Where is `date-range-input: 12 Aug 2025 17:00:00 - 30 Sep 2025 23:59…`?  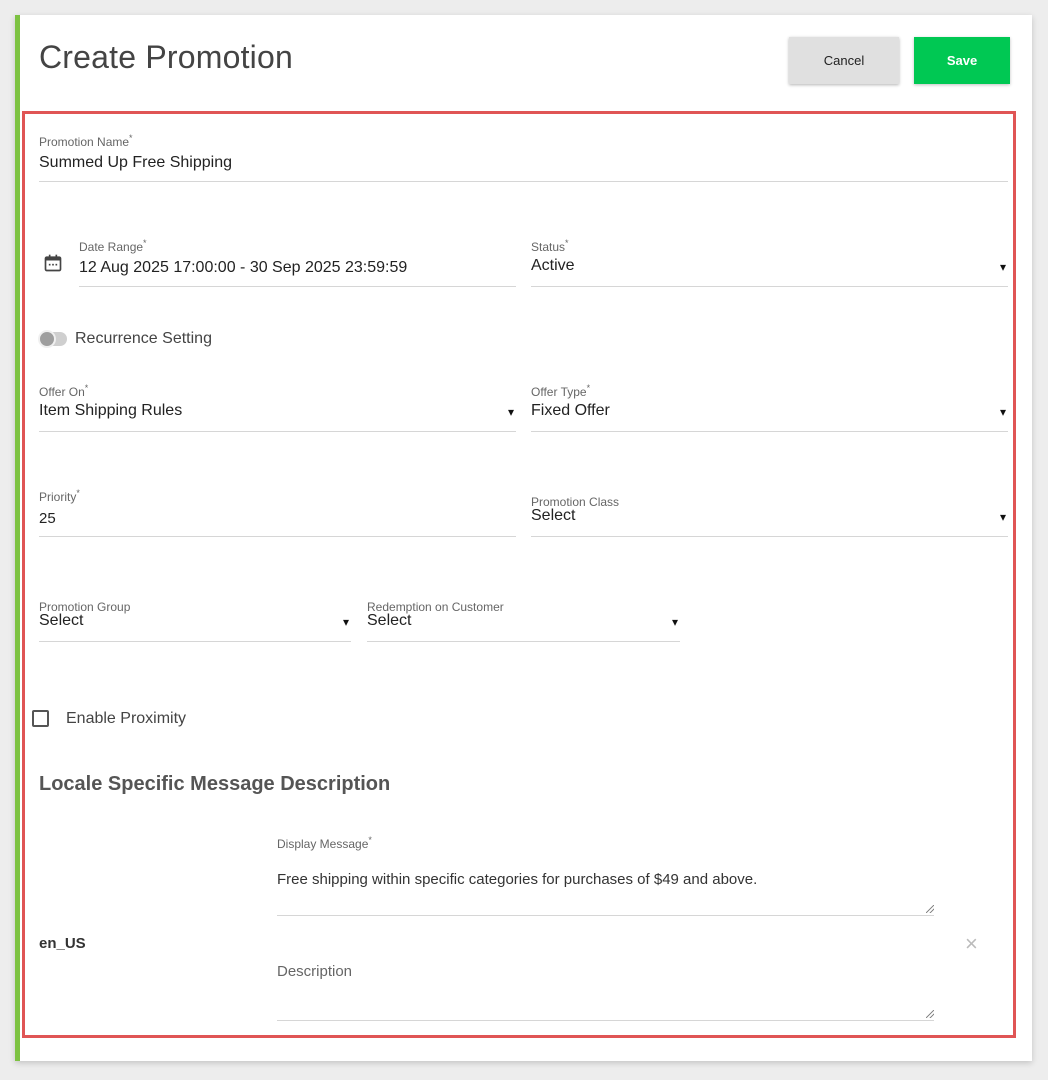 date-range-input: 12 Aug 2025 17:00:00 - 30 Sep 2025 23:59… is located at coordinates (243, 268).